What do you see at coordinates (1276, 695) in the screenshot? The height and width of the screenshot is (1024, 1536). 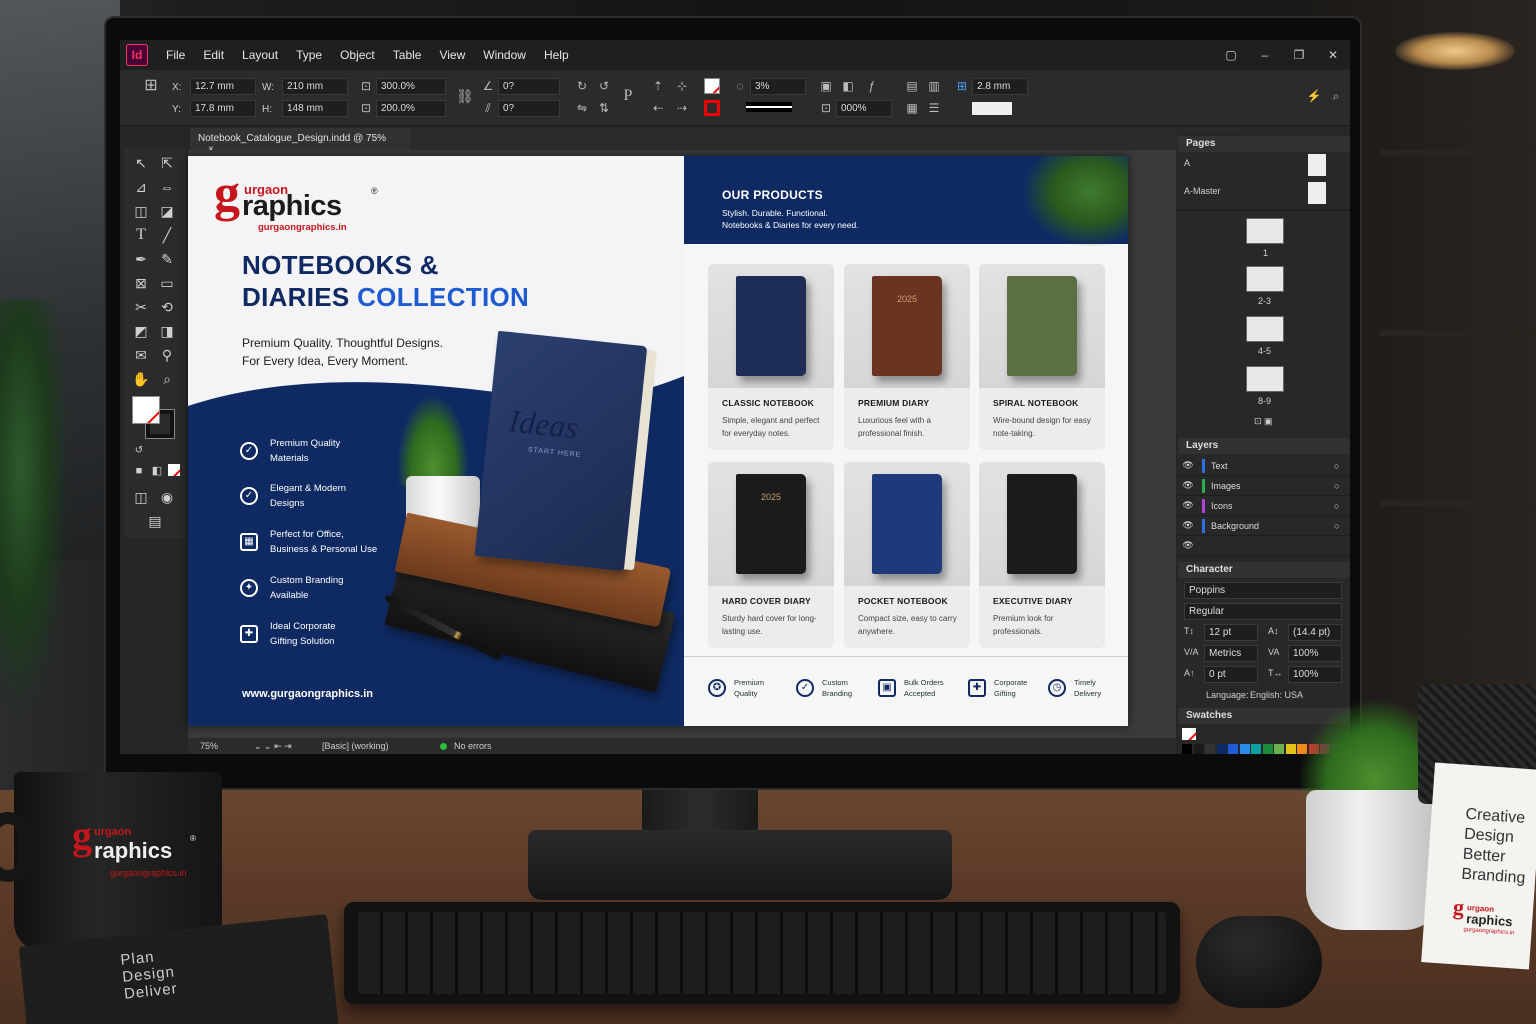 I see `language-value: English: USA` at bounding box center [1276, 695].